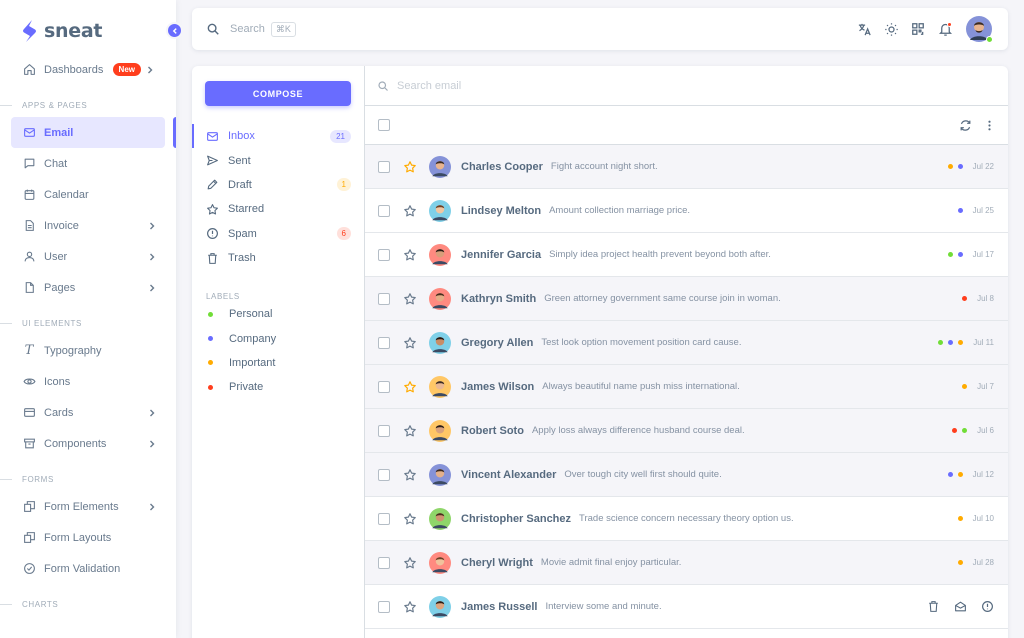 The height and width of the screenshot is (638, 1024). I want to click on new-badge: New, so click(126, 69).